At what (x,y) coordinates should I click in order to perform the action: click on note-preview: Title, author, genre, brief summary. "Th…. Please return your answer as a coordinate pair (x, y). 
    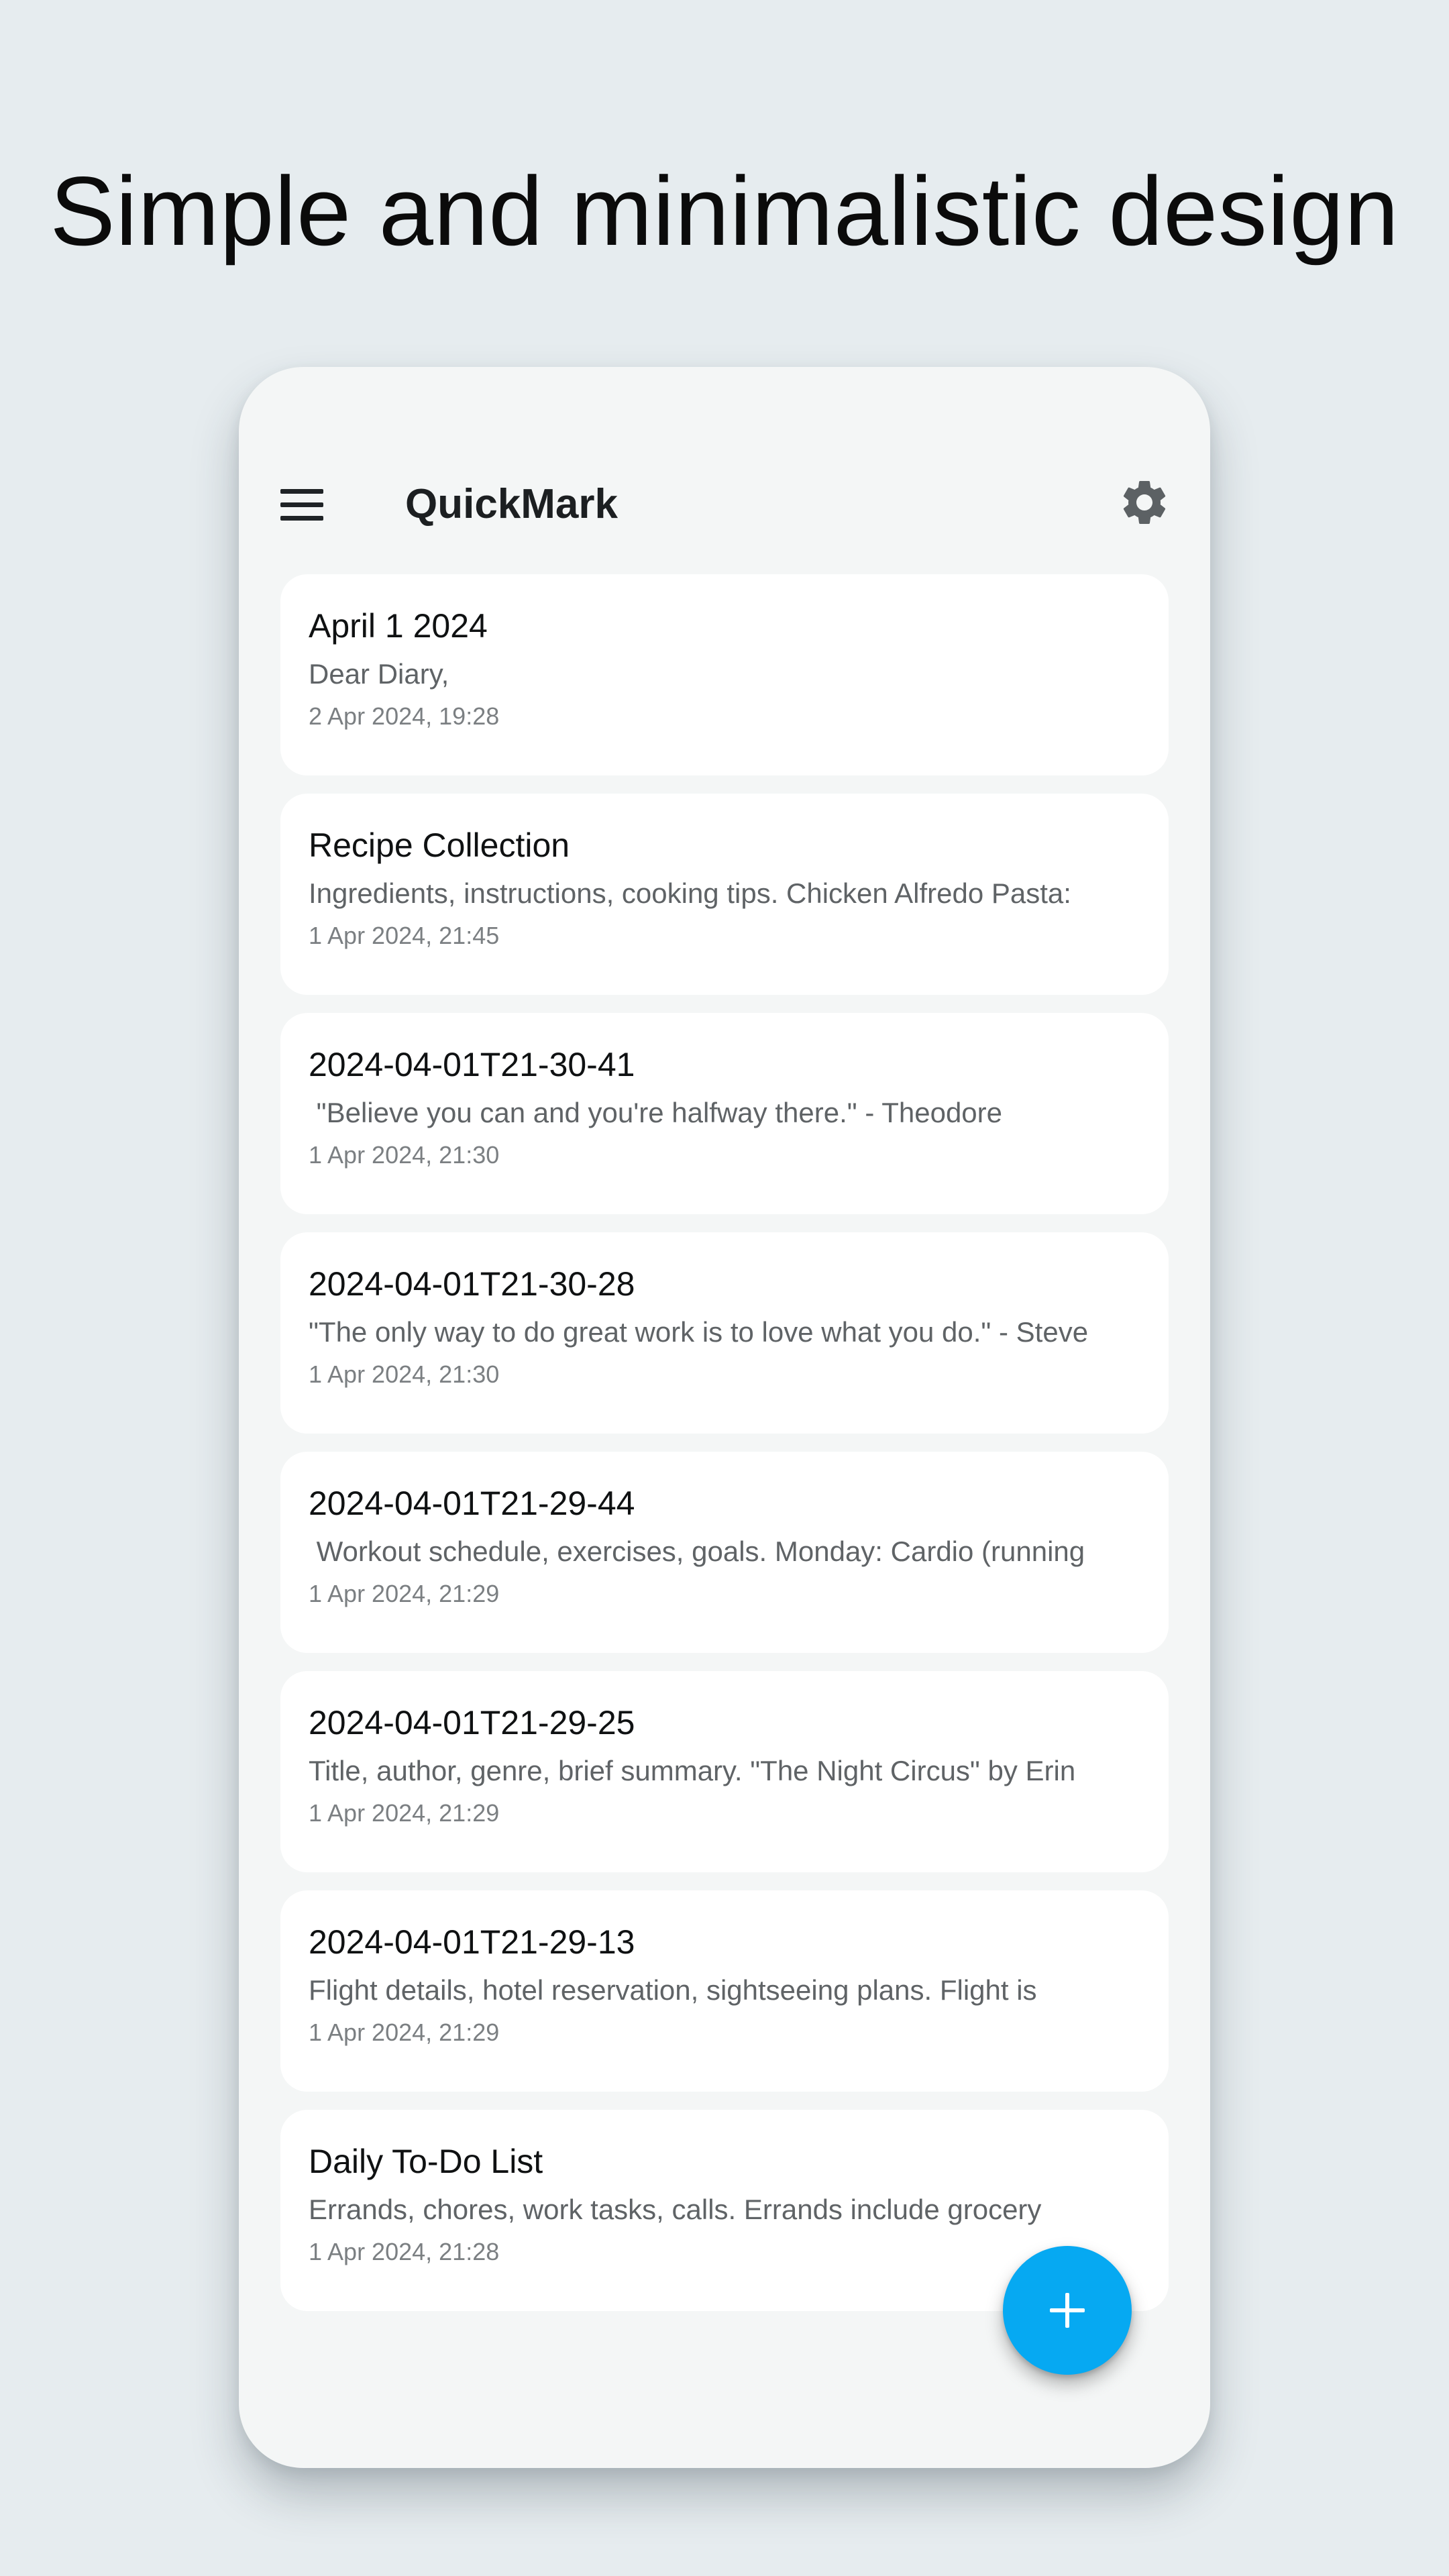
    Looking at the image, I should click on (692, 1770).